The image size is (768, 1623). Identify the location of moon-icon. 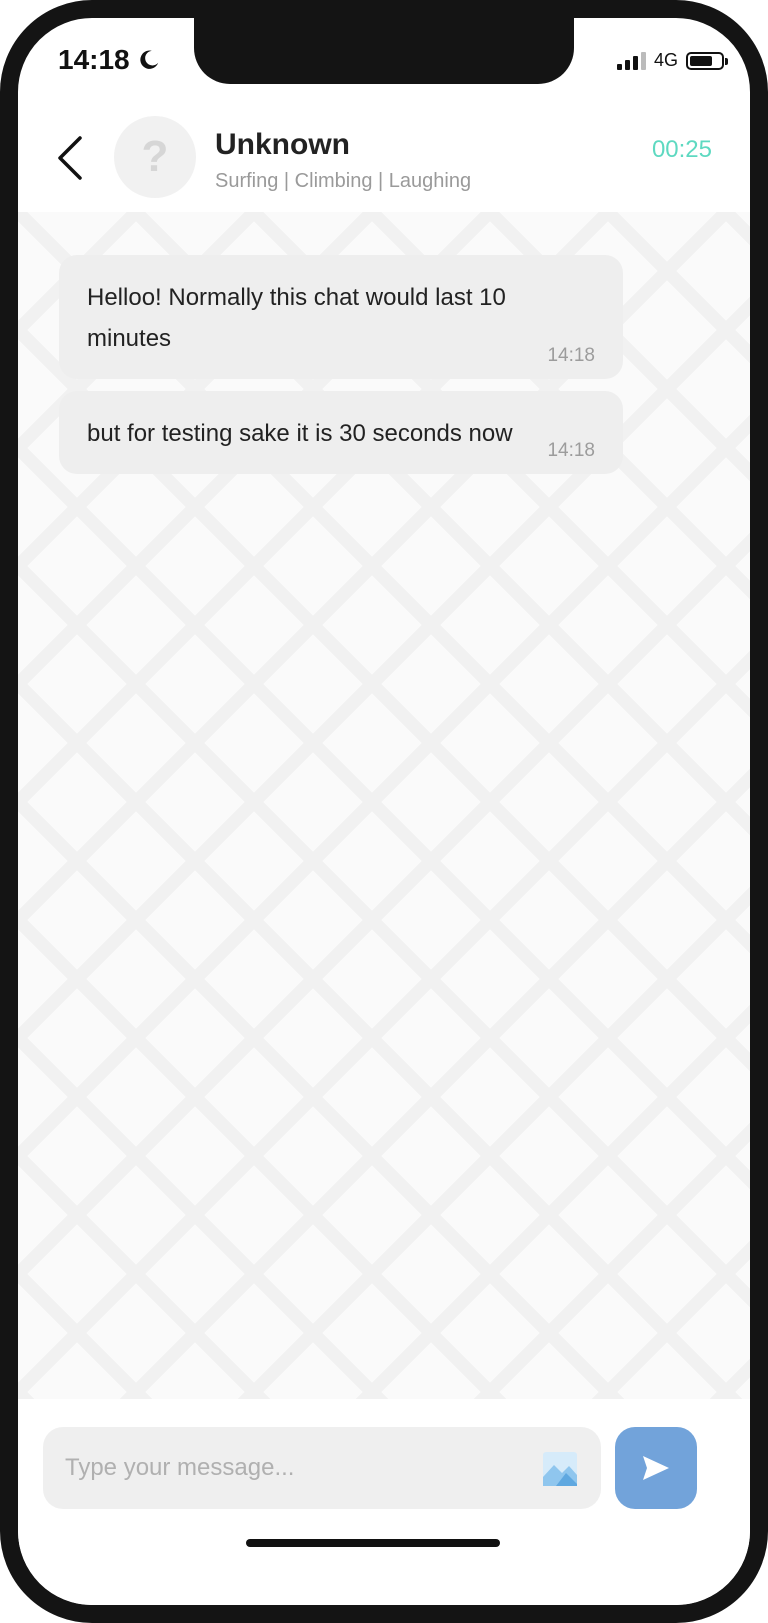
(148, 59).